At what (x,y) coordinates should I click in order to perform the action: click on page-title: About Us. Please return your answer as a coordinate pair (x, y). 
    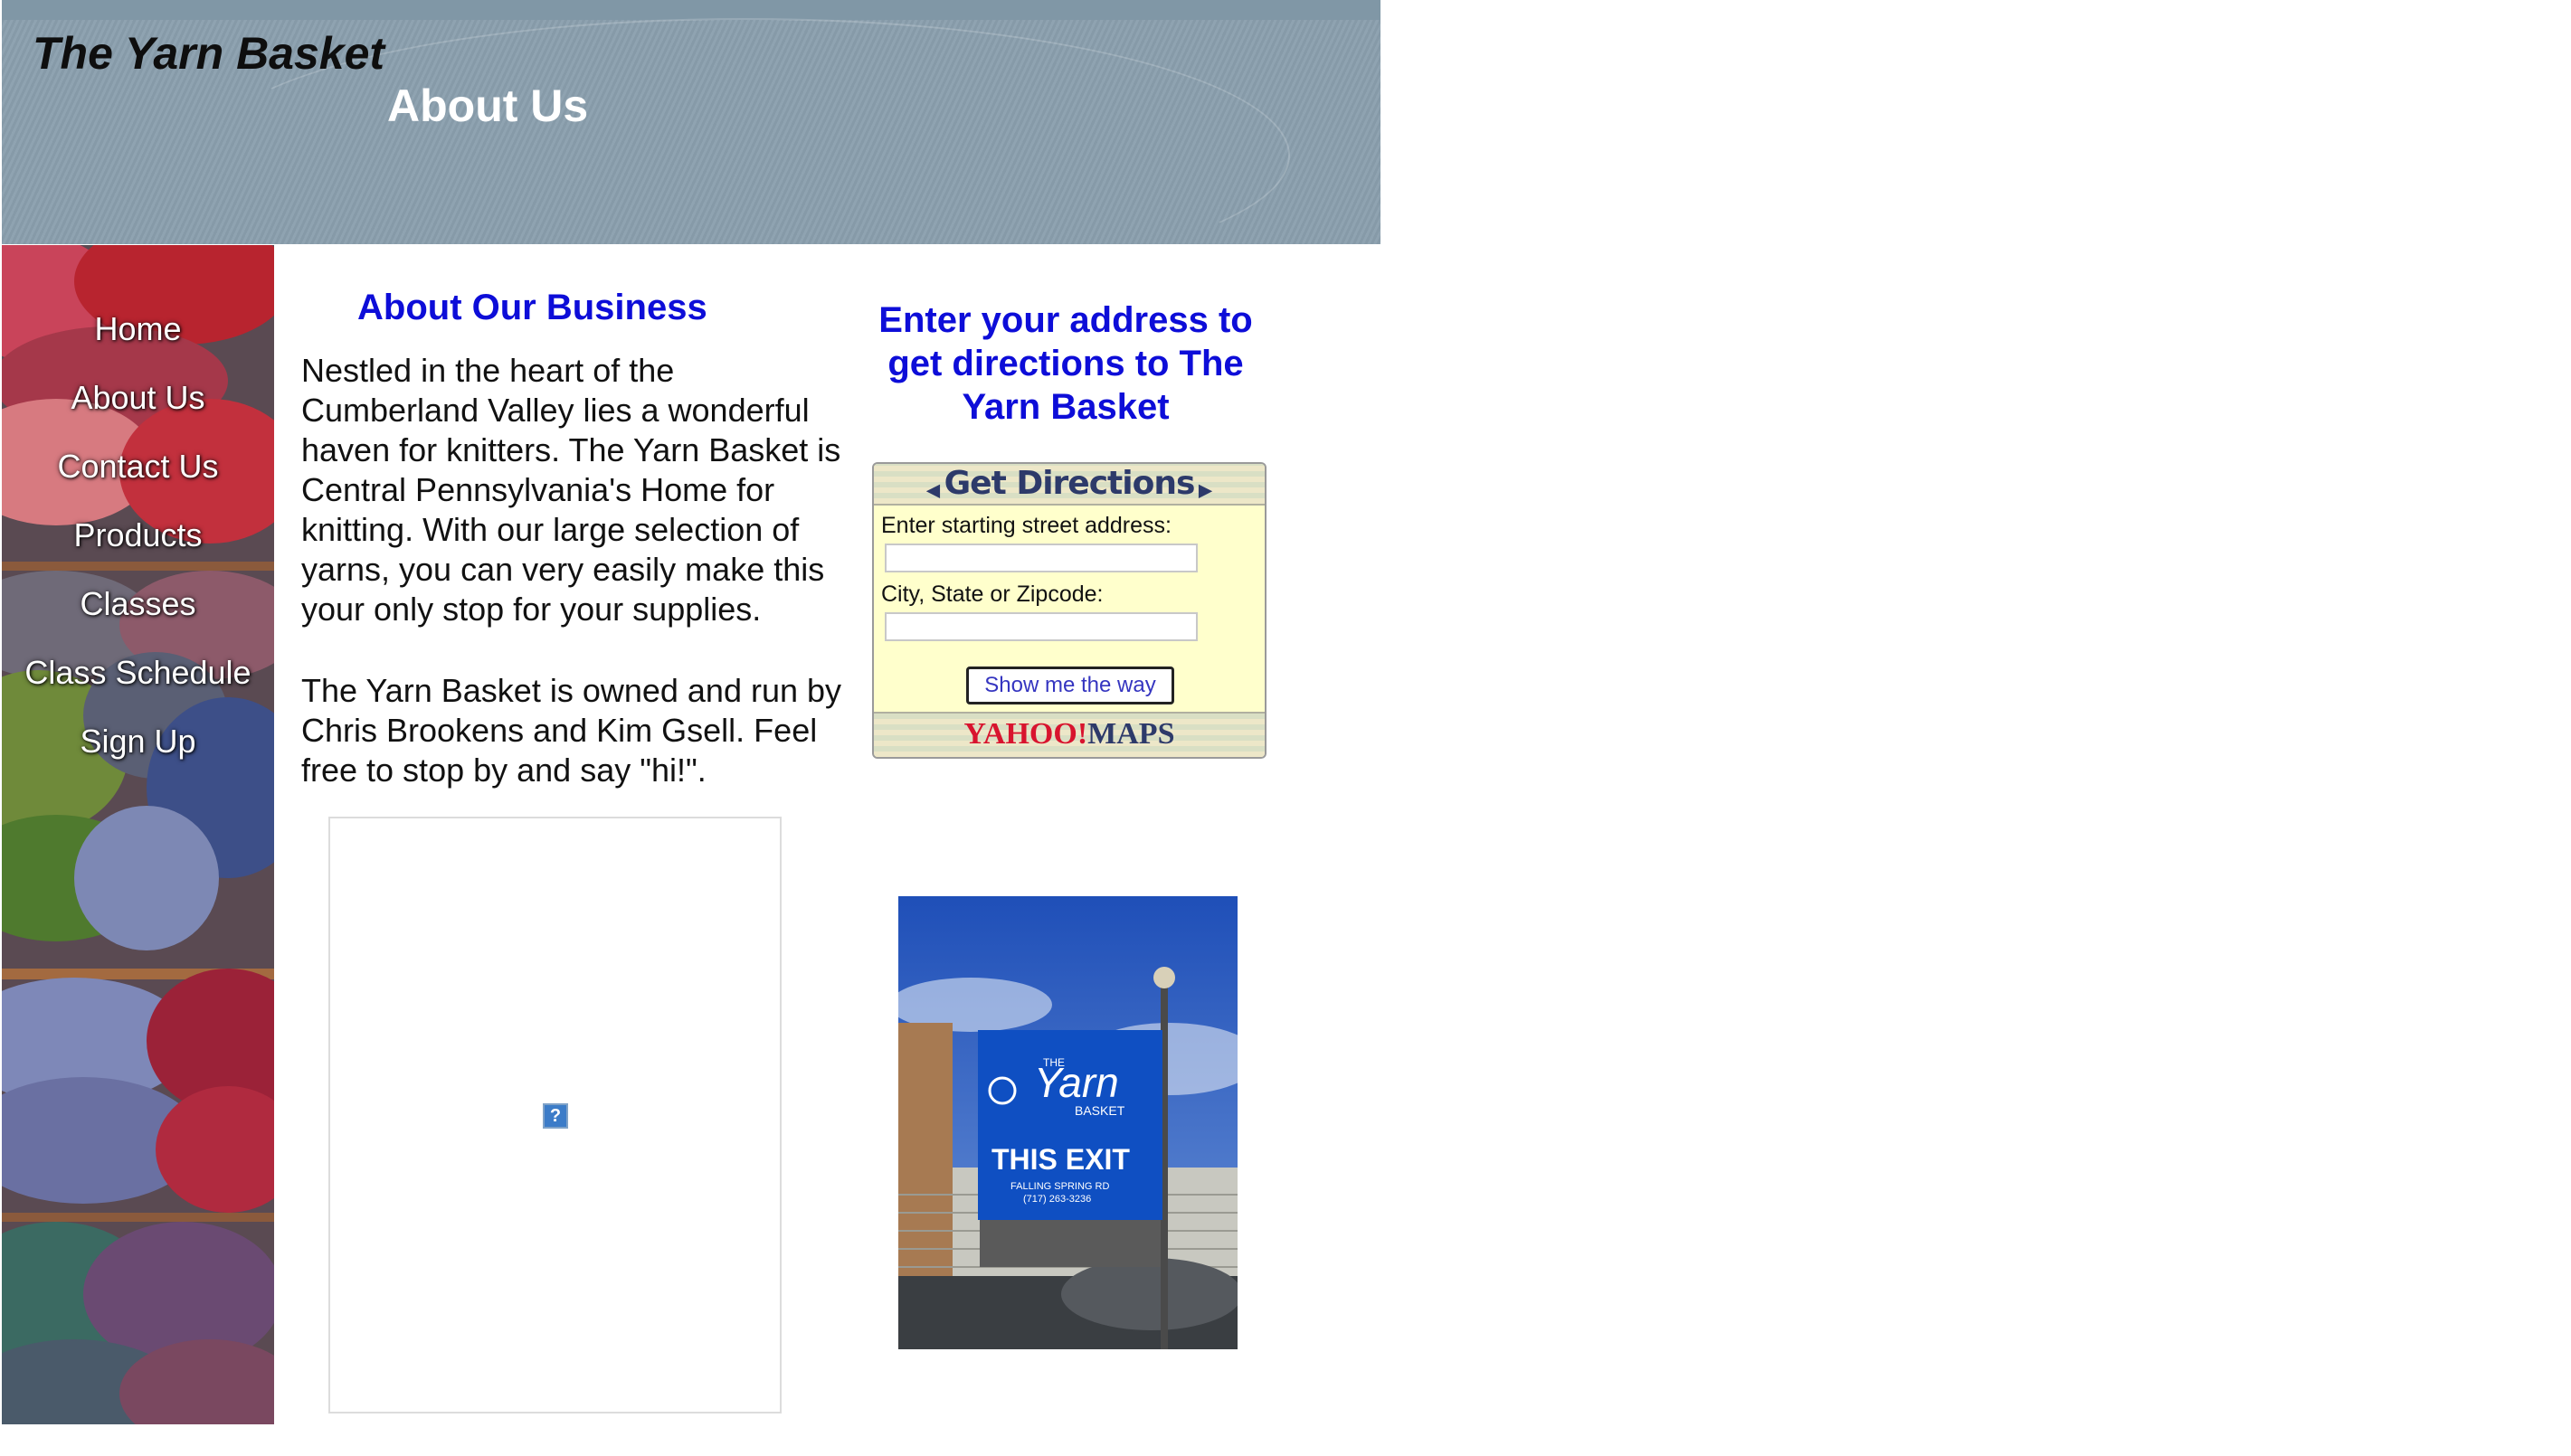
    Looking at the image, I should click on (488, 105).